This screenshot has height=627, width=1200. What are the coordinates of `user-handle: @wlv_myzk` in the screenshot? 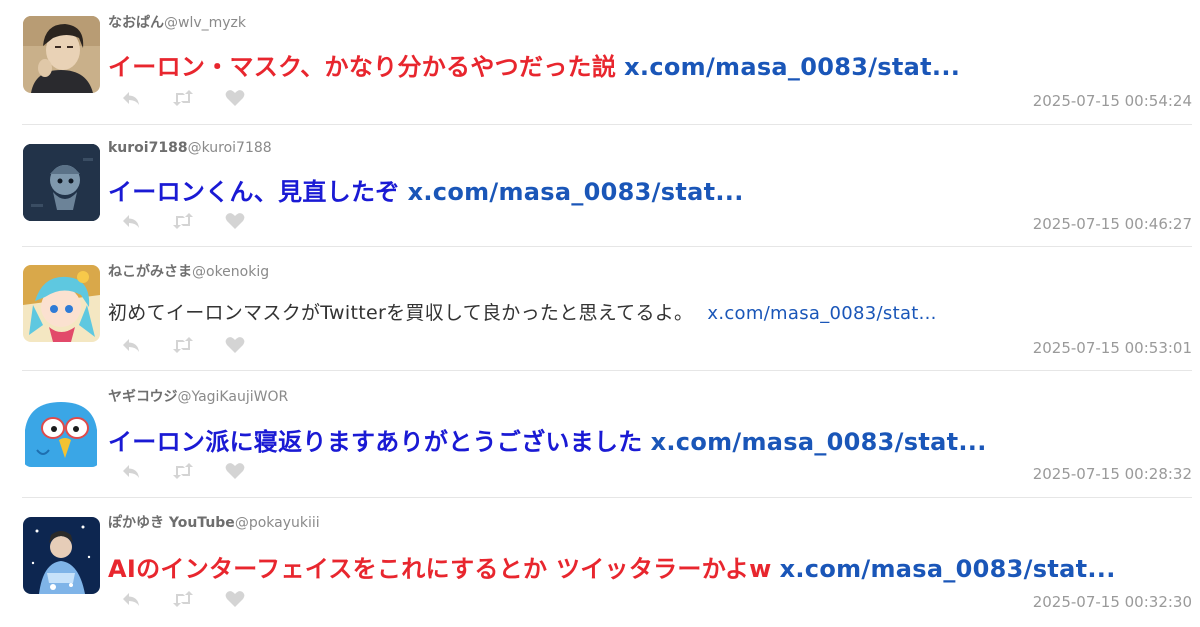 It's located at (205, 23).